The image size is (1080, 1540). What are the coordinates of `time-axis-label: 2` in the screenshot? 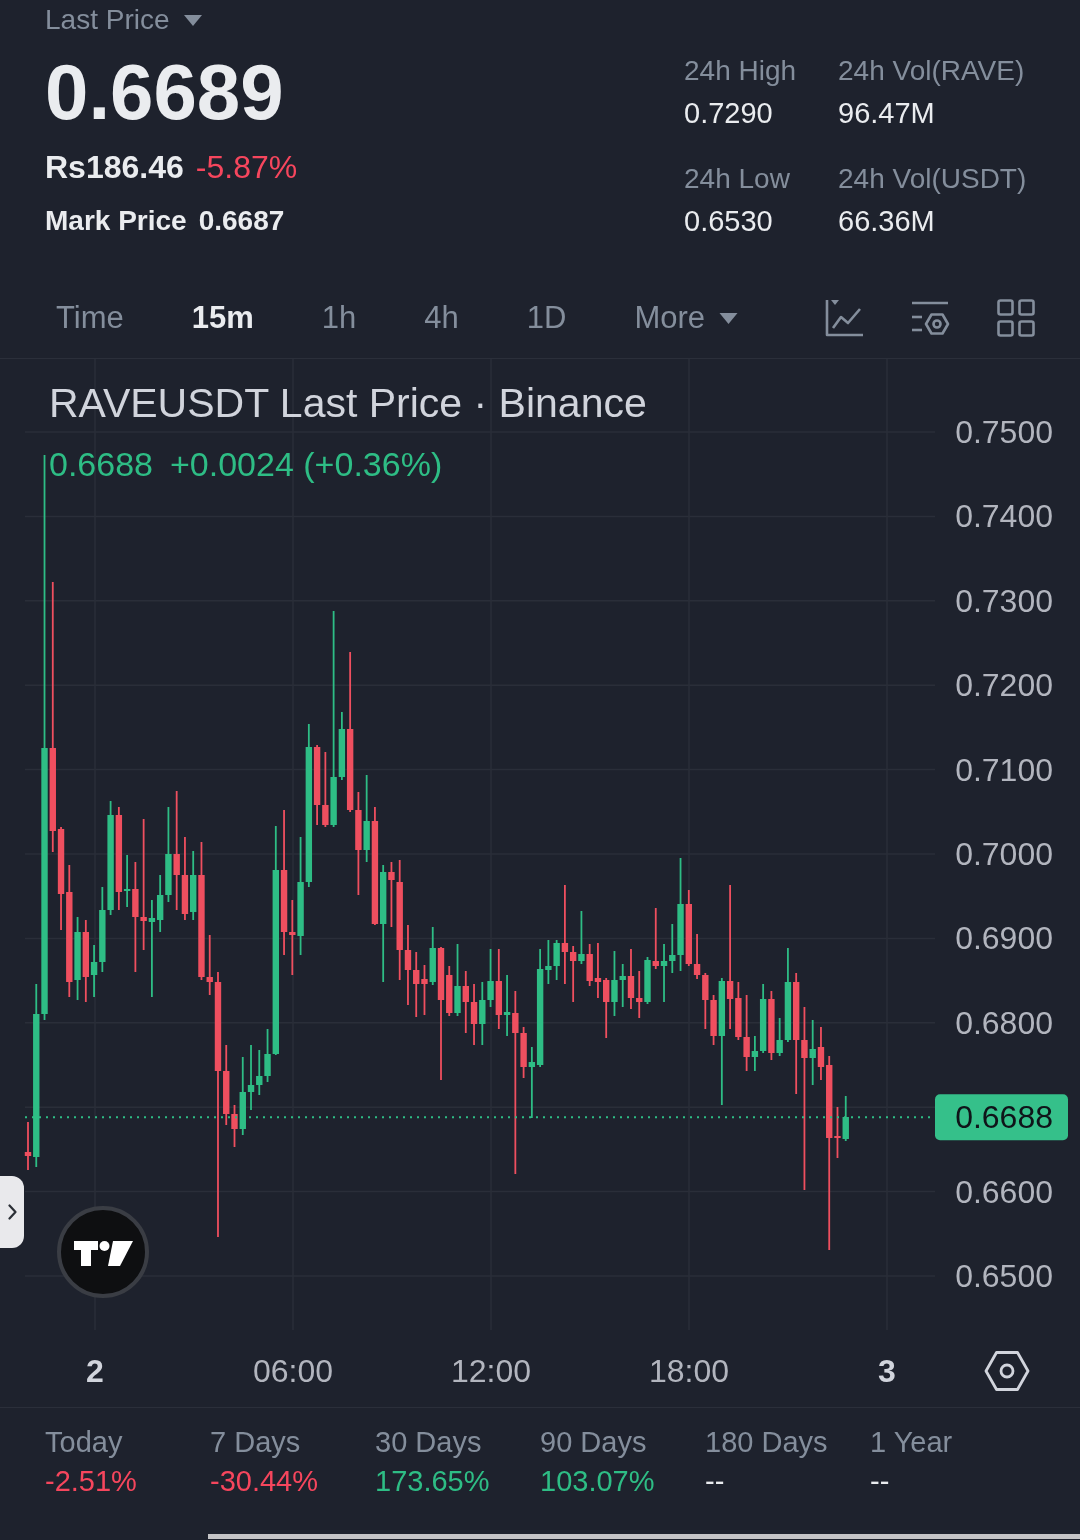 It's located at (95, 1371).